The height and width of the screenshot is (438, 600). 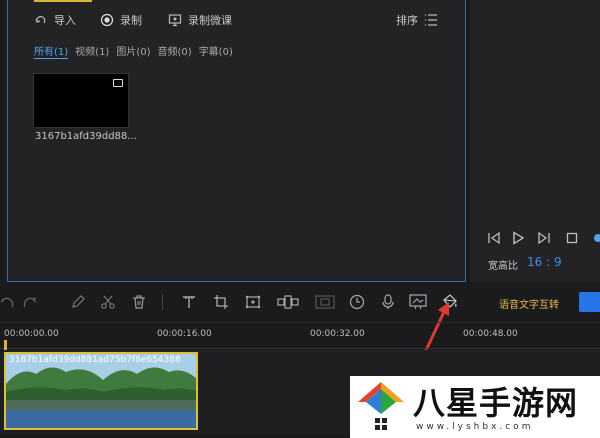 I want to click on record-course-button: 录制微课, so click(x=200, y=20).